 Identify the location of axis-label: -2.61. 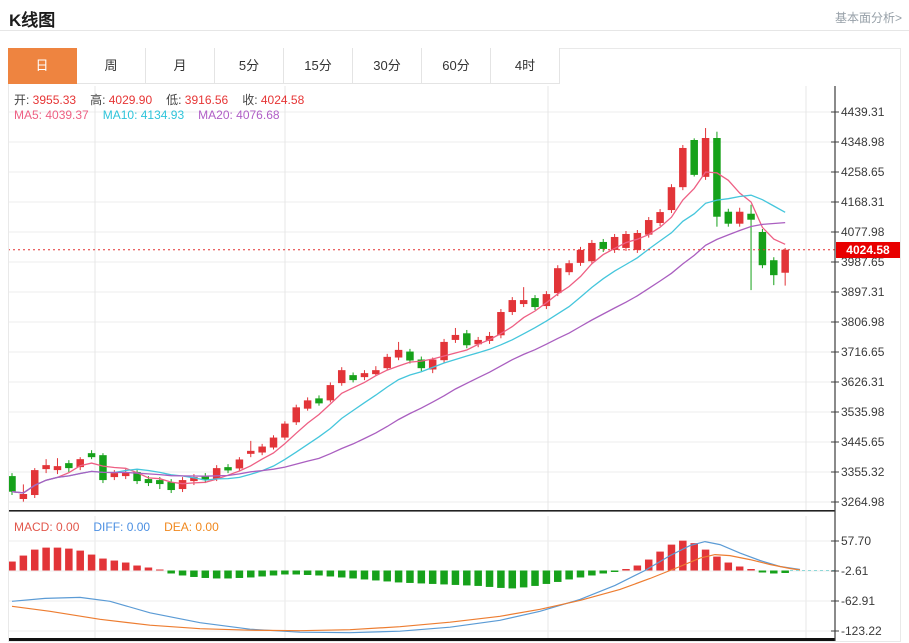
(855, 571).